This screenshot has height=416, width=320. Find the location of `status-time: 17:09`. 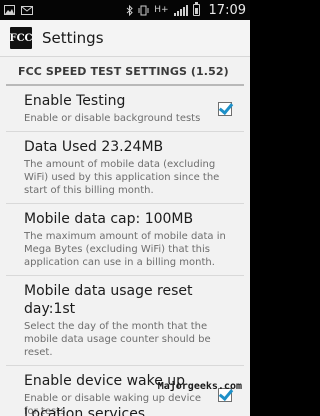

status-time: 17:09 is located at coordinates (227, 10).